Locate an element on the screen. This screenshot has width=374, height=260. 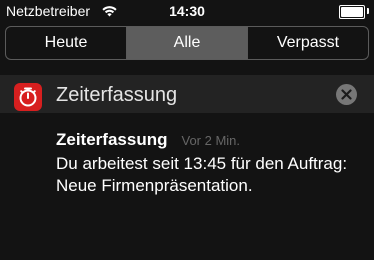
close-icon is located at coordinates (346, 94).